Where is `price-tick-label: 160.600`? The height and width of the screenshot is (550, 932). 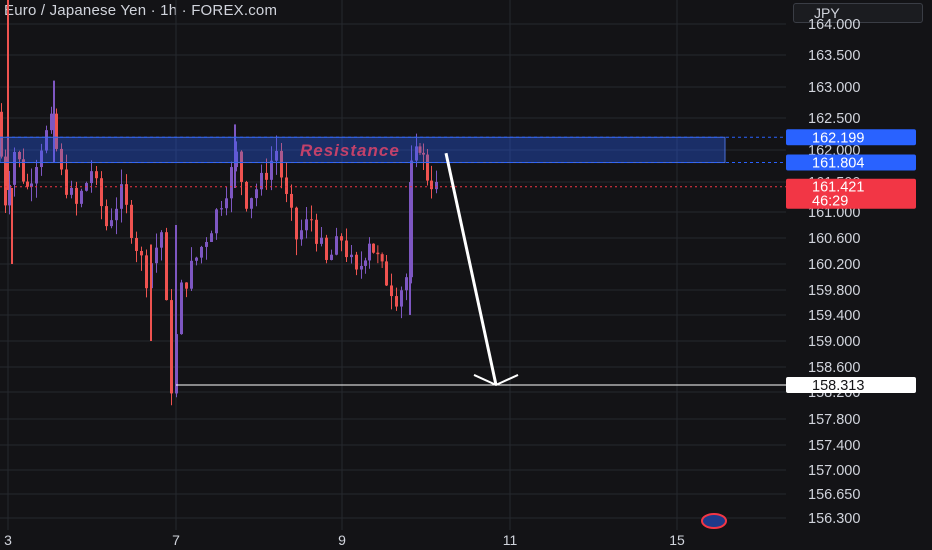 price-tick-label: 160.600 is located at coordinates (834, 239).